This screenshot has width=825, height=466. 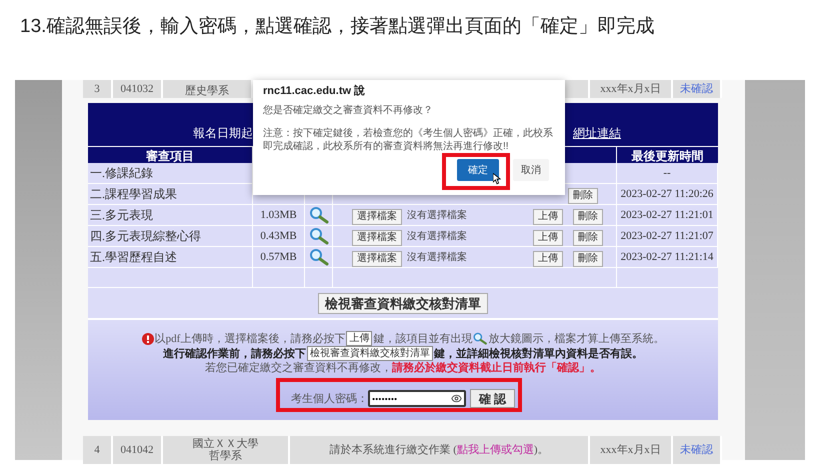 I want to click on item-name: 二.課程學習成果, so click(x=133, y=194).